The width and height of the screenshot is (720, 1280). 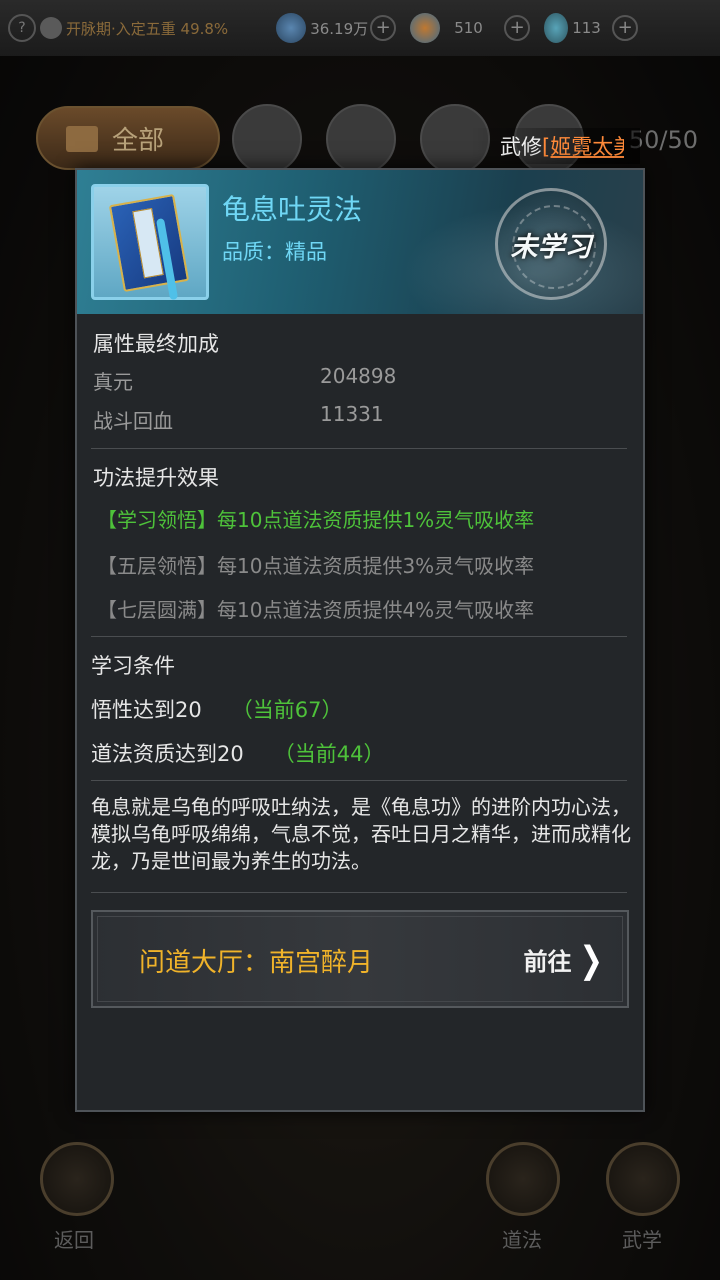 I want to click on skill-quality: 品质：精品, so click(x=274, y=252).